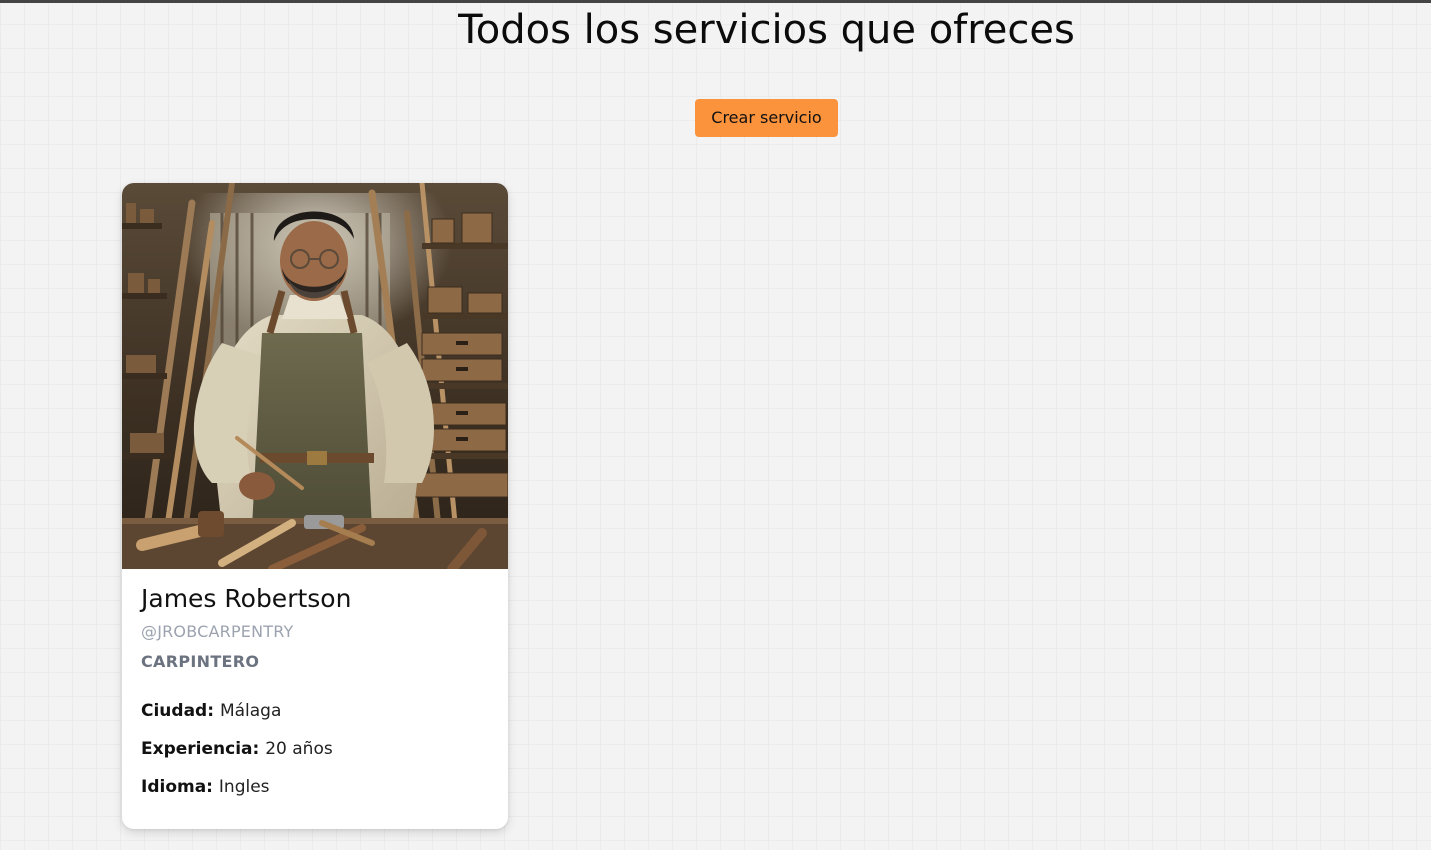 The image size is (1431, 850). I want to click on provider-name: James Robertson, so click(246, 598).